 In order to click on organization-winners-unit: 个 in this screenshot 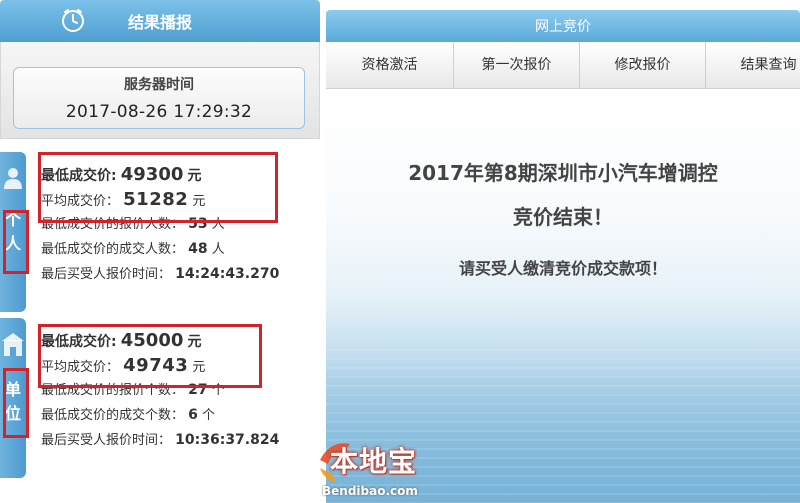, I will do `click(209, 415)`.